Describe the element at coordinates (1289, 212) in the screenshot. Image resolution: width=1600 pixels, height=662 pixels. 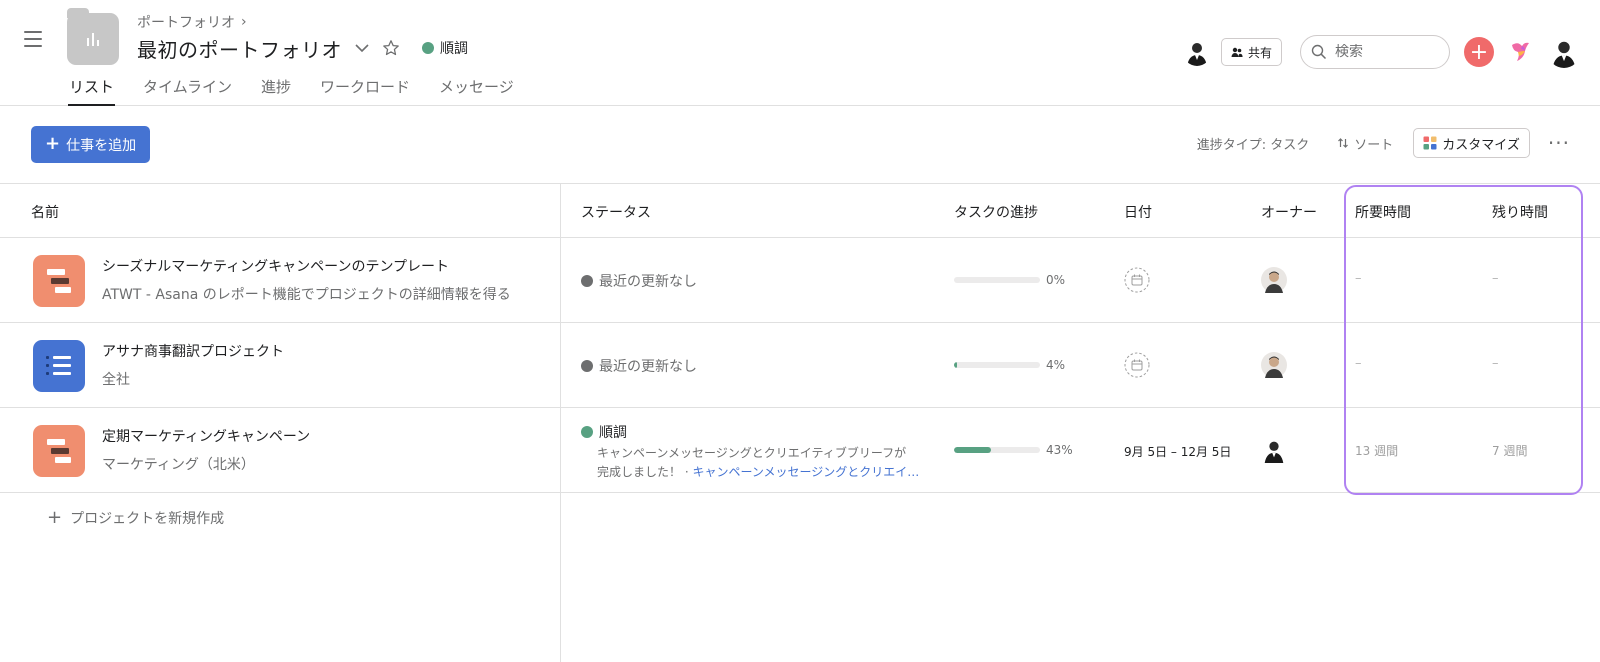
I see `column-header-owner: オーナー` at that location.